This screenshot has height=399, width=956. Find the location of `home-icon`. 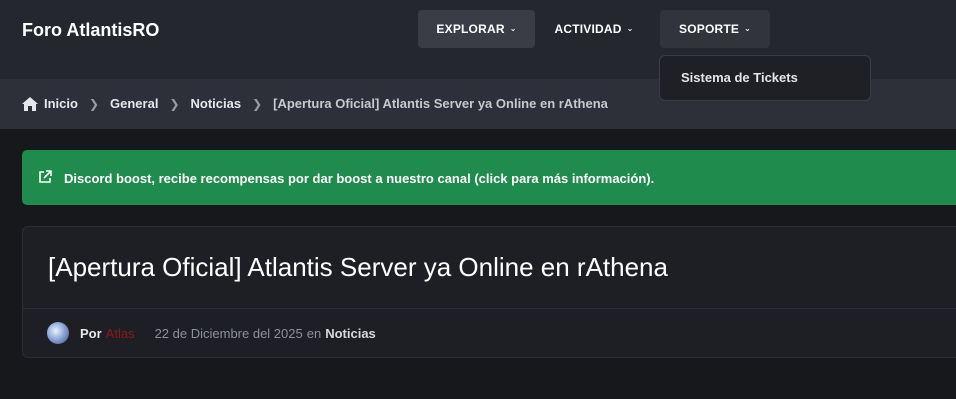

home-icon is located at coordinates (30, 103).